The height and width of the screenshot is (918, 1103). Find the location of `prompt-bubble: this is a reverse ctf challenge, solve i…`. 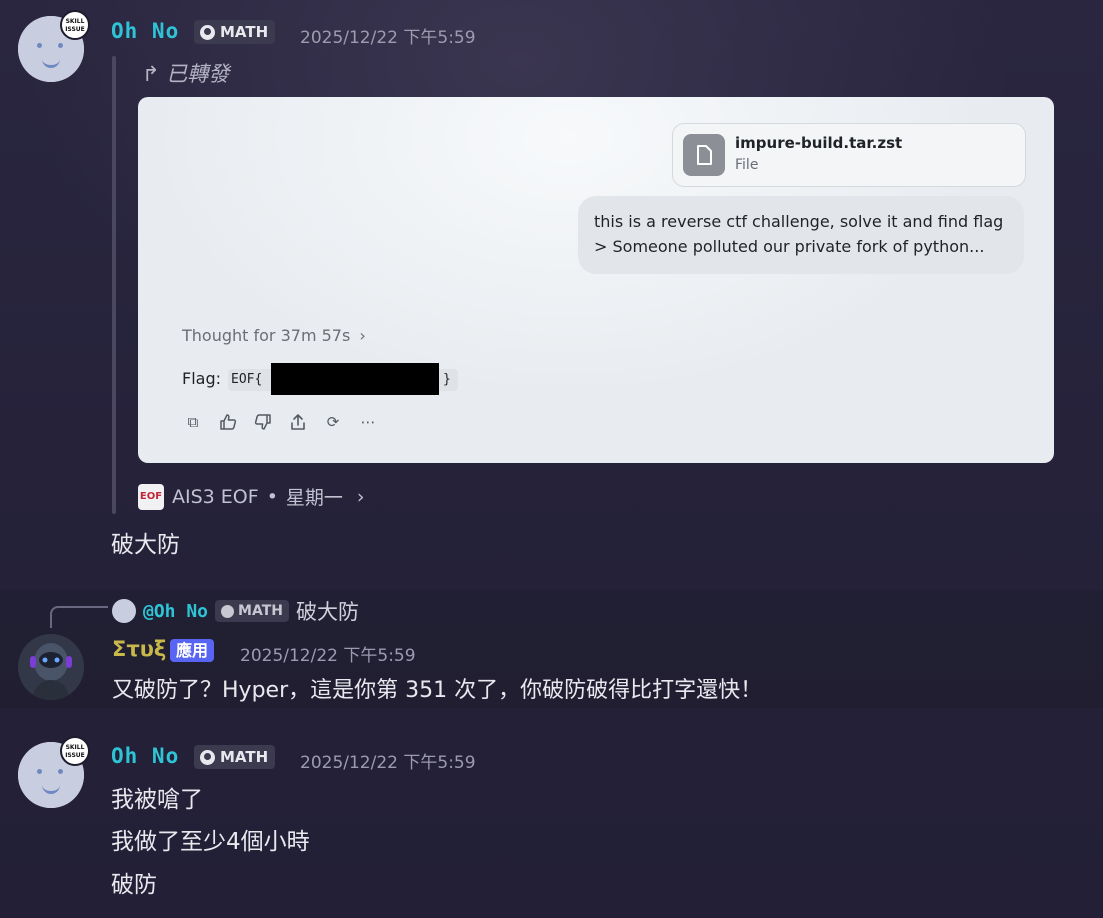

prompt-bubble: this is a reverse ctf challenge, solve i… is located at coordinates (801, 235).